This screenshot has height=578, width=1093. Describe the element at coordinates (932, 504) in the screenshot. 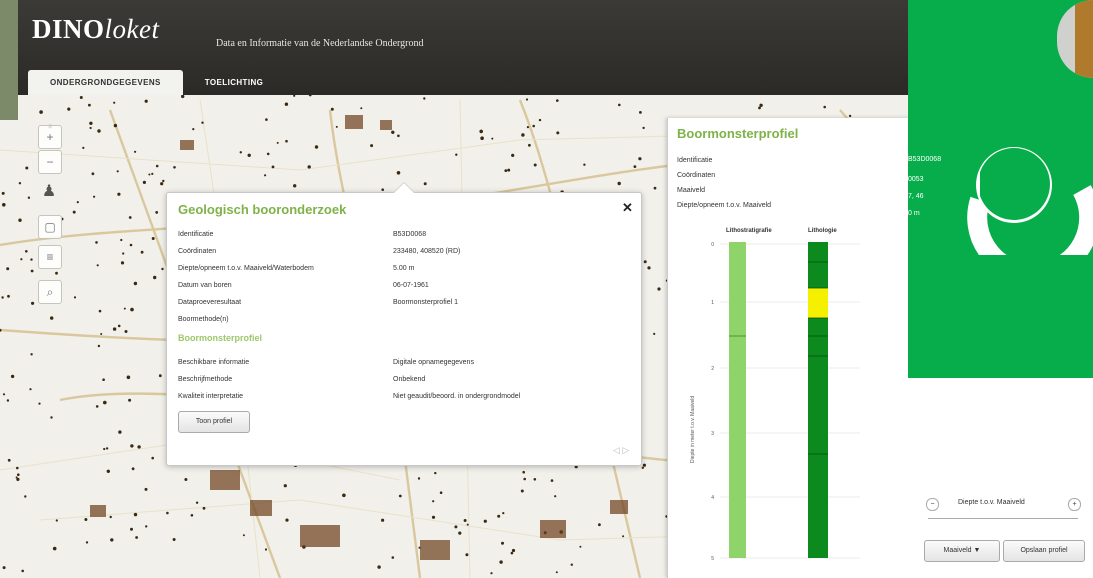

I see `decrease-button: −` at that location.